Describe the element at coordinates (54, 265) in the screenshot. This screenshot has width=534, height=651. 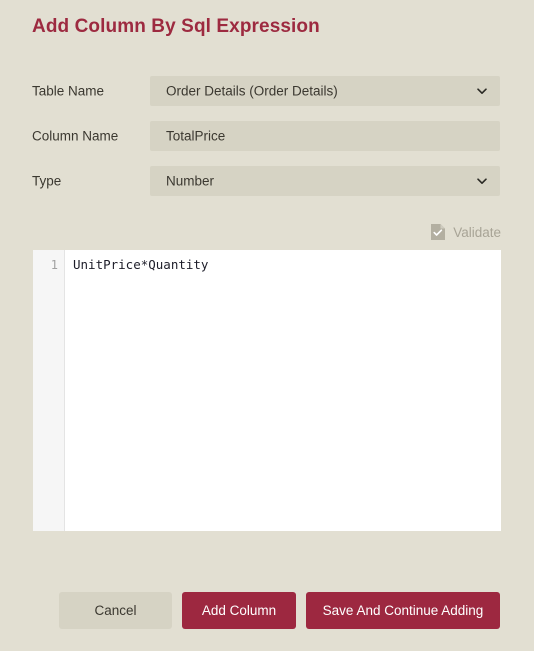
I see `line-number: 1` at that location.